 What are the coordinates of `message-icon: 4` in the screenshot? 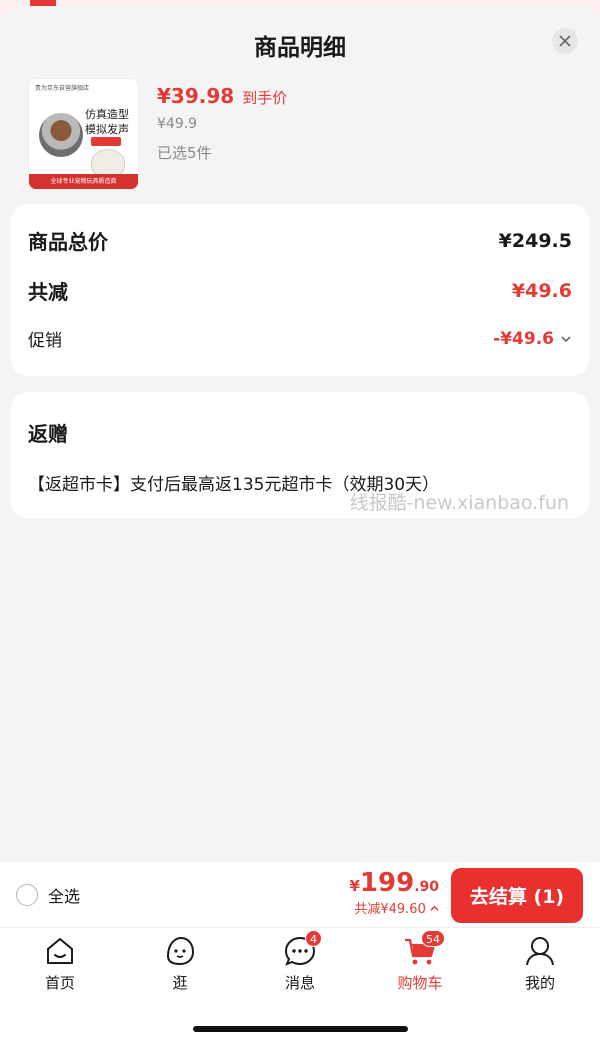 It's located at (302, 949).